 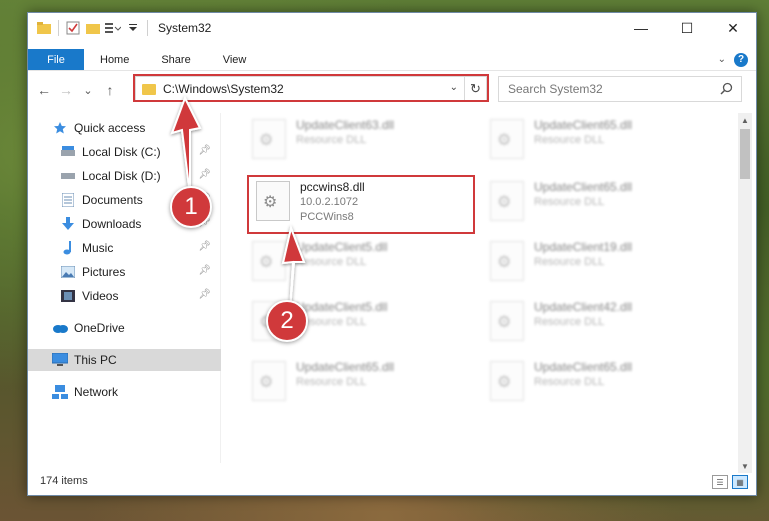 I want to click on sidebar-item-label: Music, so click(x=98, y=248).